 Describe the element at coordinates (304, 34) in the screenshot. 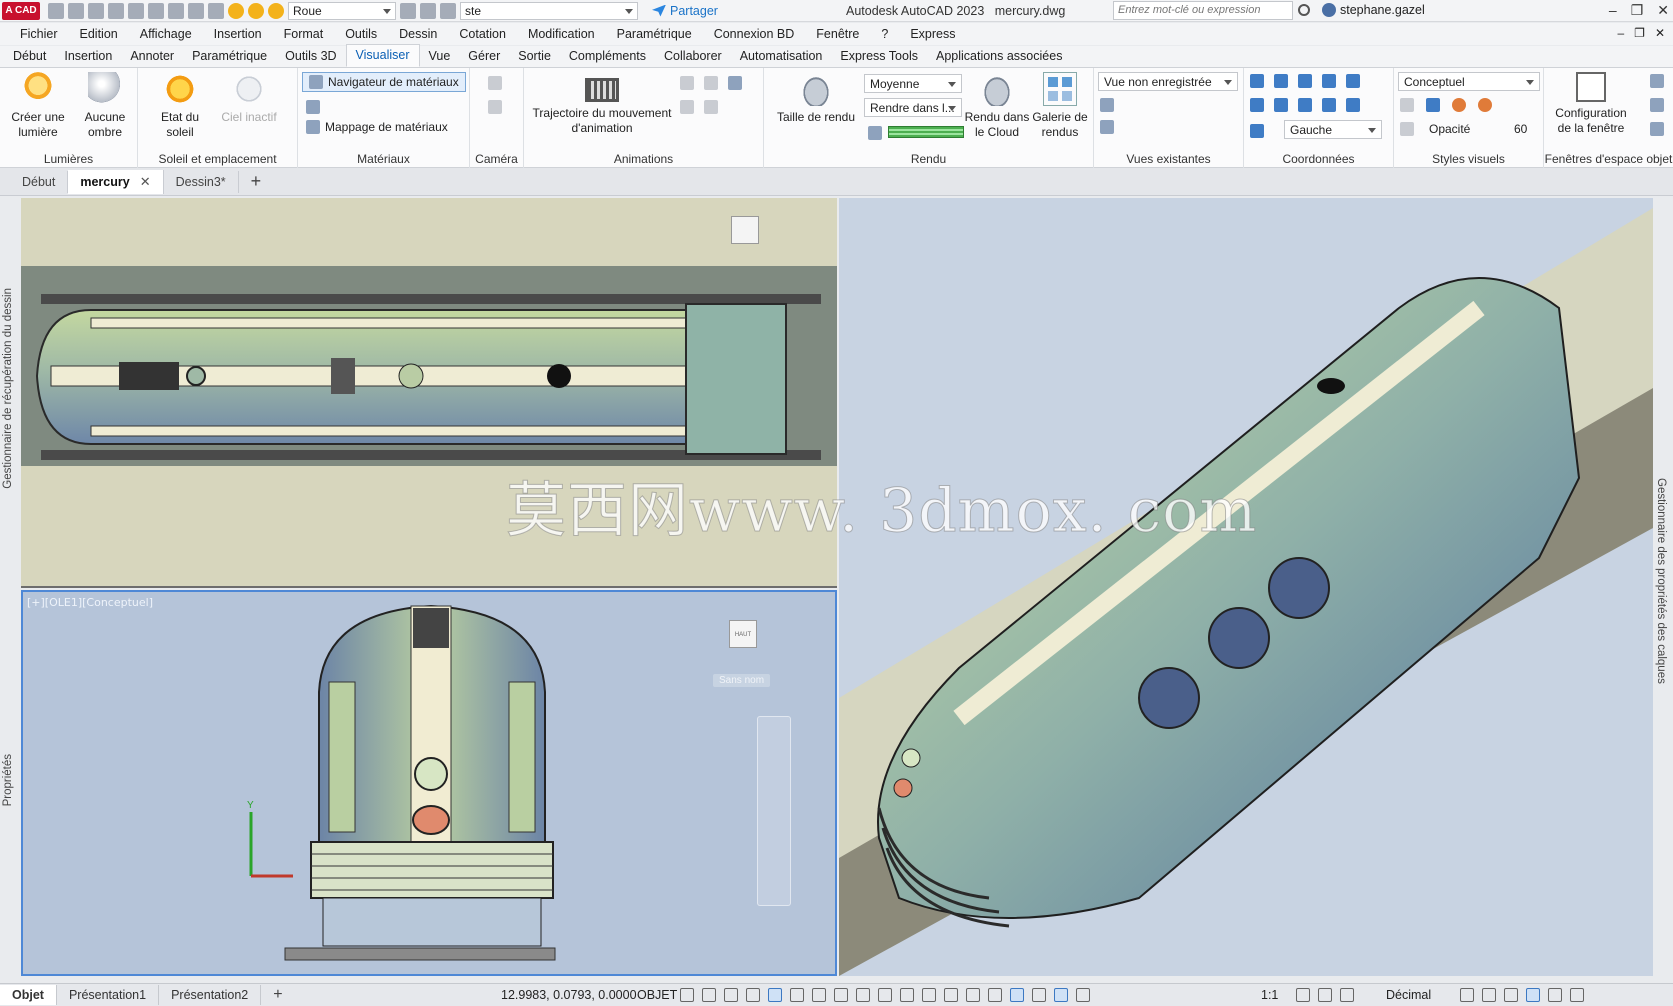

I see `menu-item-format: Format` at that location.